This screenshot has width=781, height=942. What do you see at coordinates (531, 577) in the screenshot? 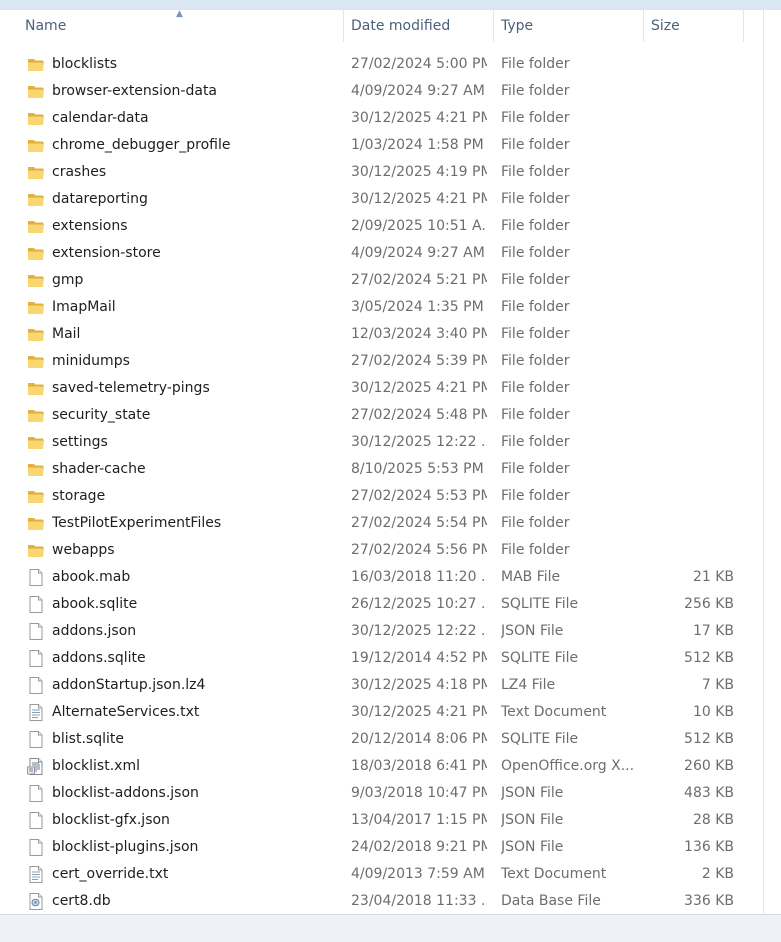
I see `file-type: MAB File` at bounding box center [531, 577].